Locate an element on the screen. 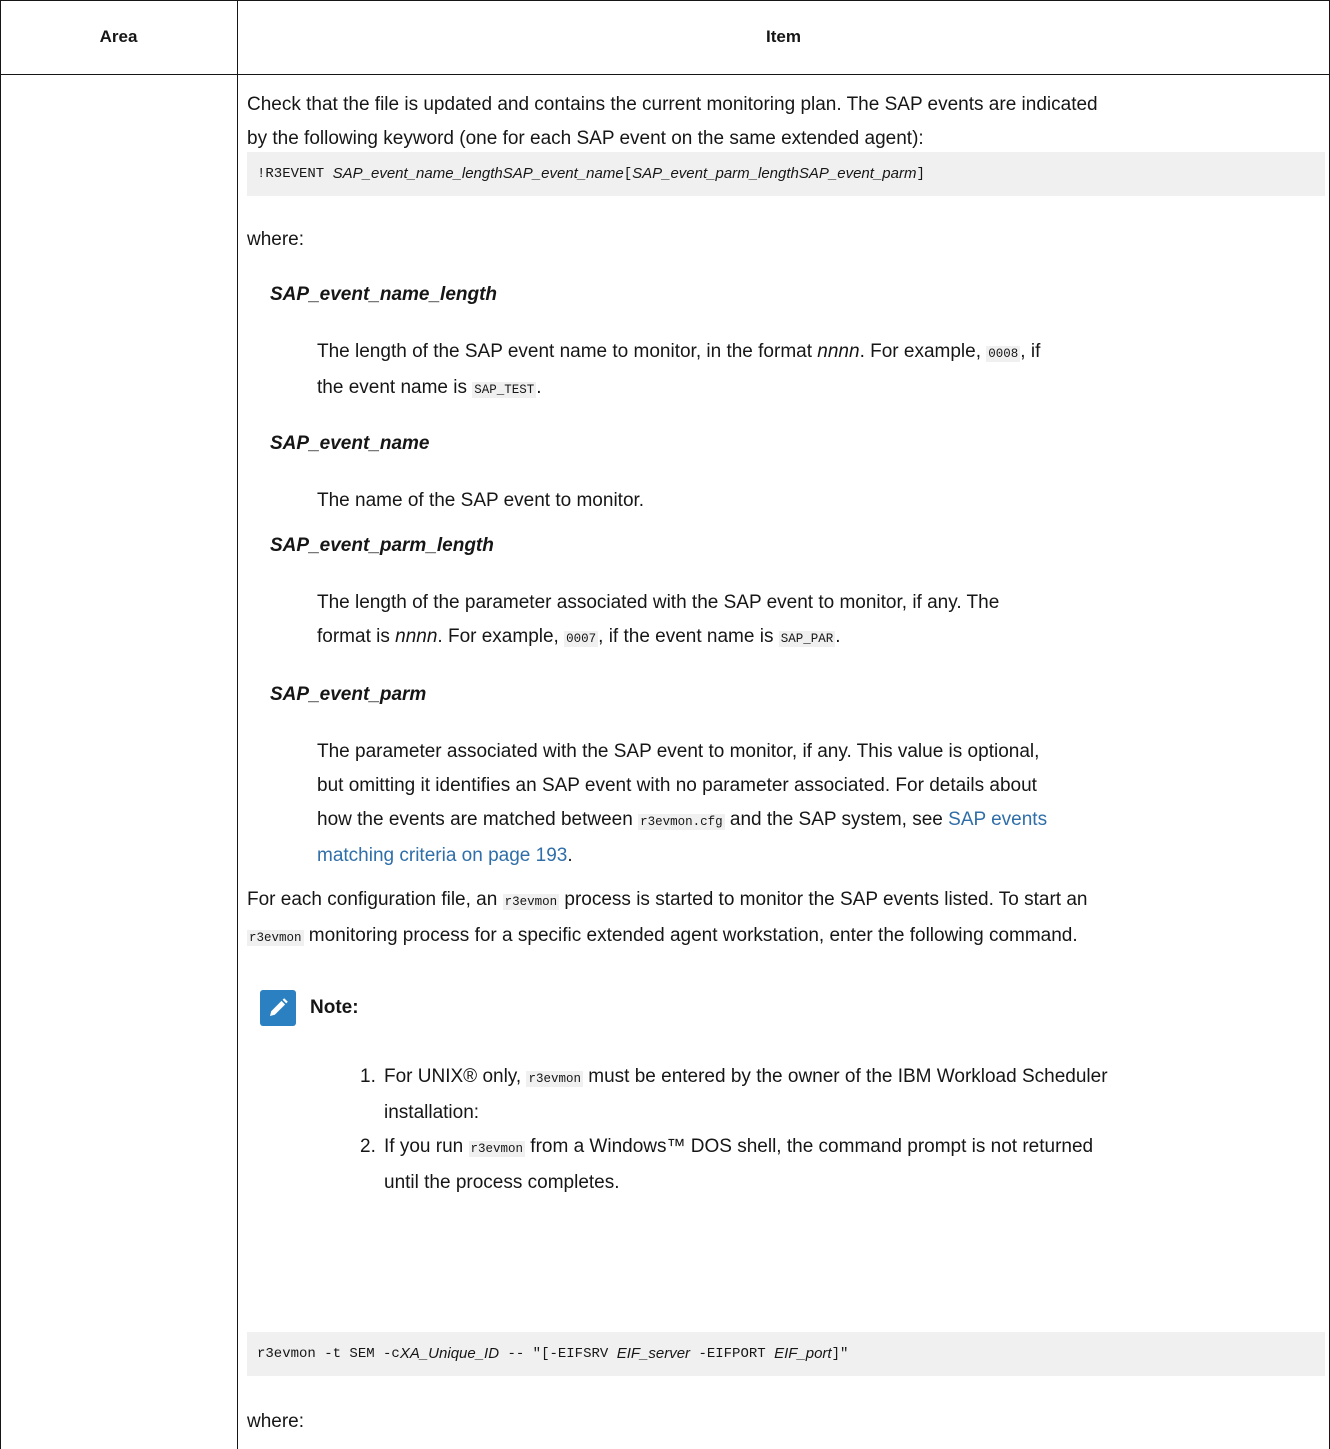  text: the event name is is located at coordinates (395, 387).